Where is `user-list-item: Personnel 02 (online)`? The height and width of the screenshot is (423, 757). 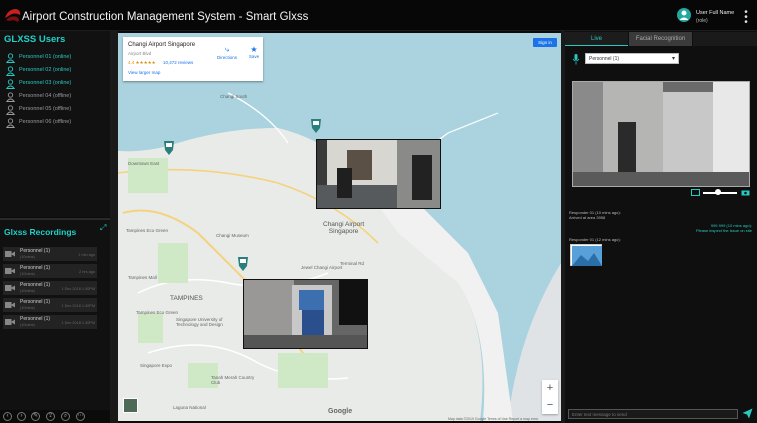
user-list-item: Personnel 02 (online) is located at coordinates (56, 71).